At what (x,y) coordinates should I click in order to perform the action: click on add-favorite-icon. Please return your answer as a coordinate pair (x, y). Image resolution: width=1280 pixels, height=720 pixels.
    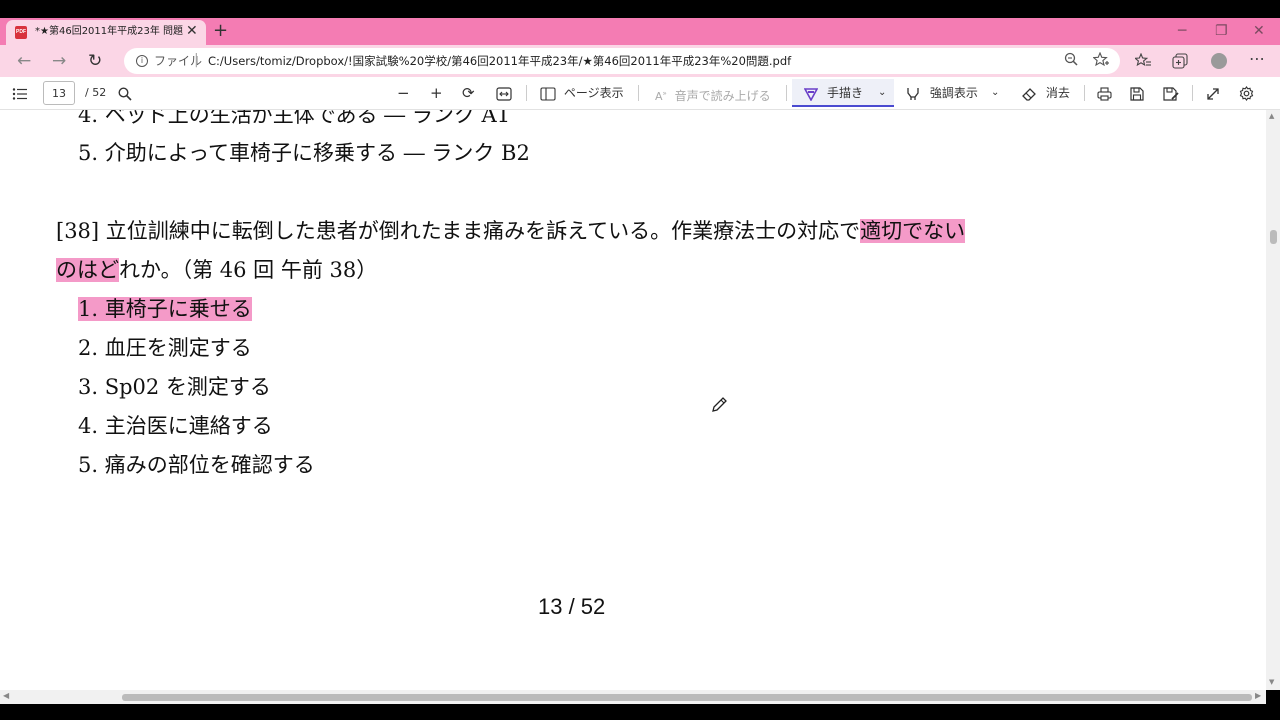
    Looking at the image, I should click on (1100, 62).